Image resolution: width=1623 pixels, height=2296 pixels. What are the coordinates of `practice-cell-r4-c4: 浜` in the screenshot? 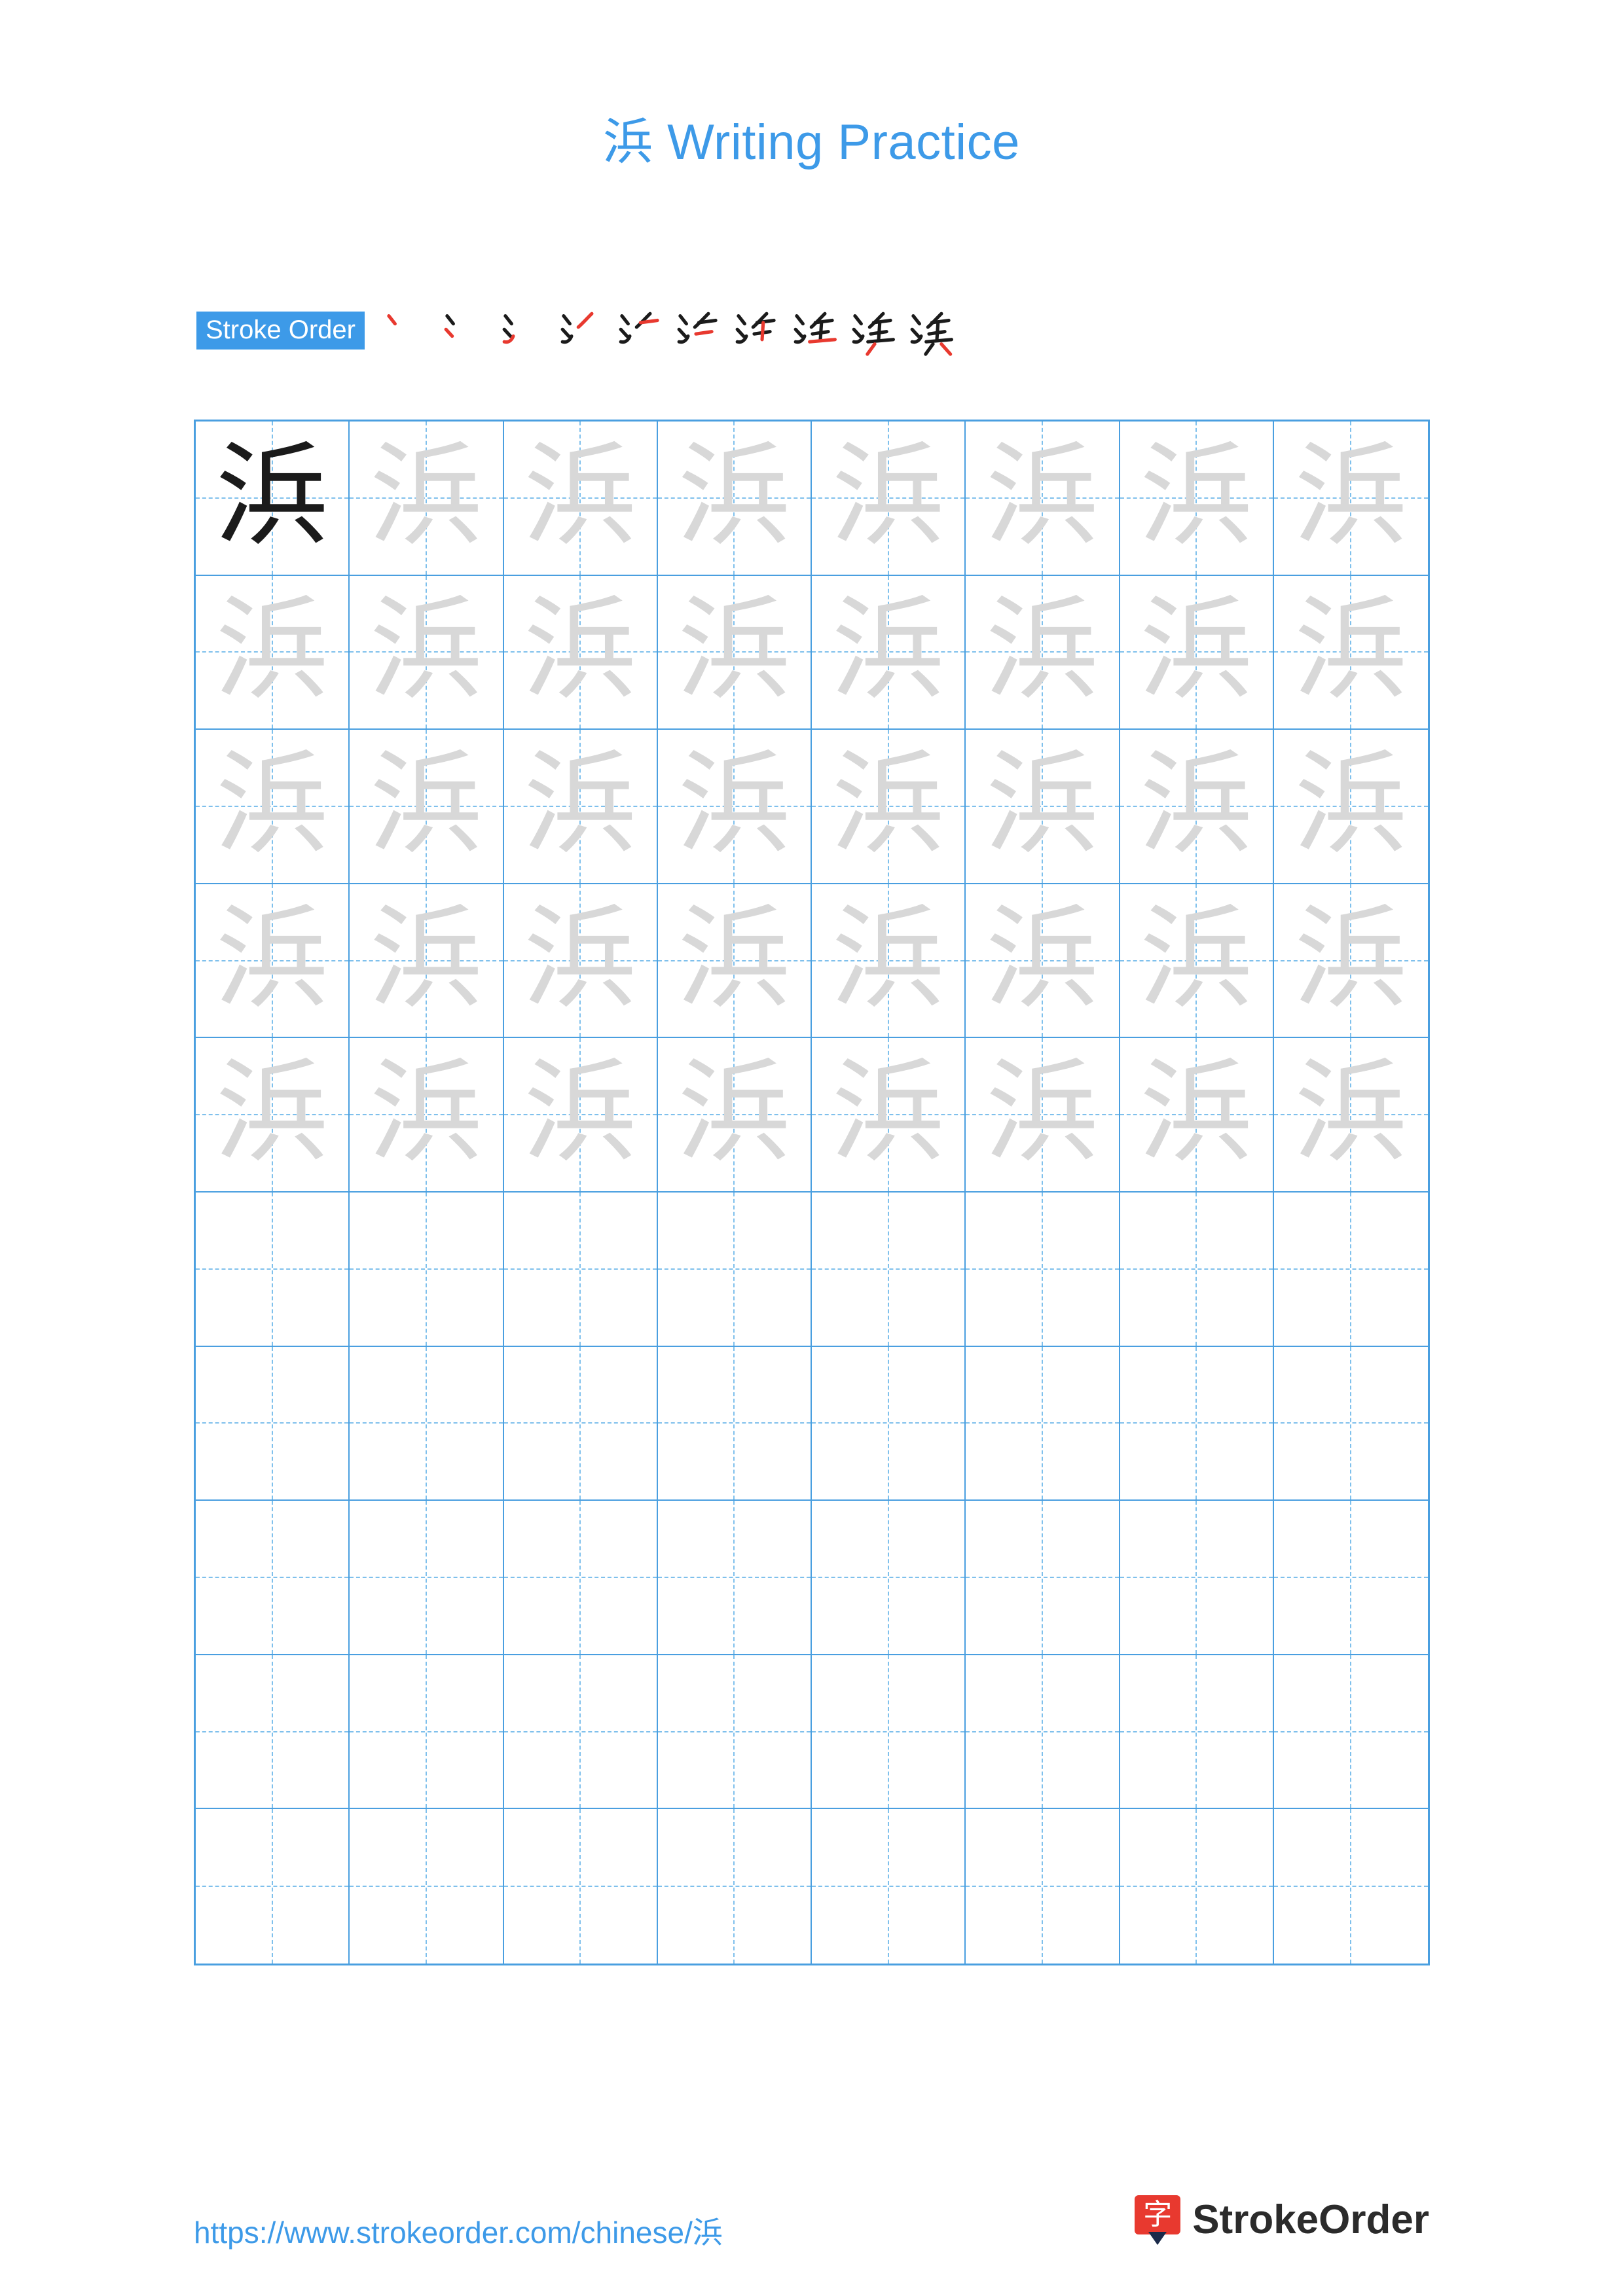 It's located at (734, 961).